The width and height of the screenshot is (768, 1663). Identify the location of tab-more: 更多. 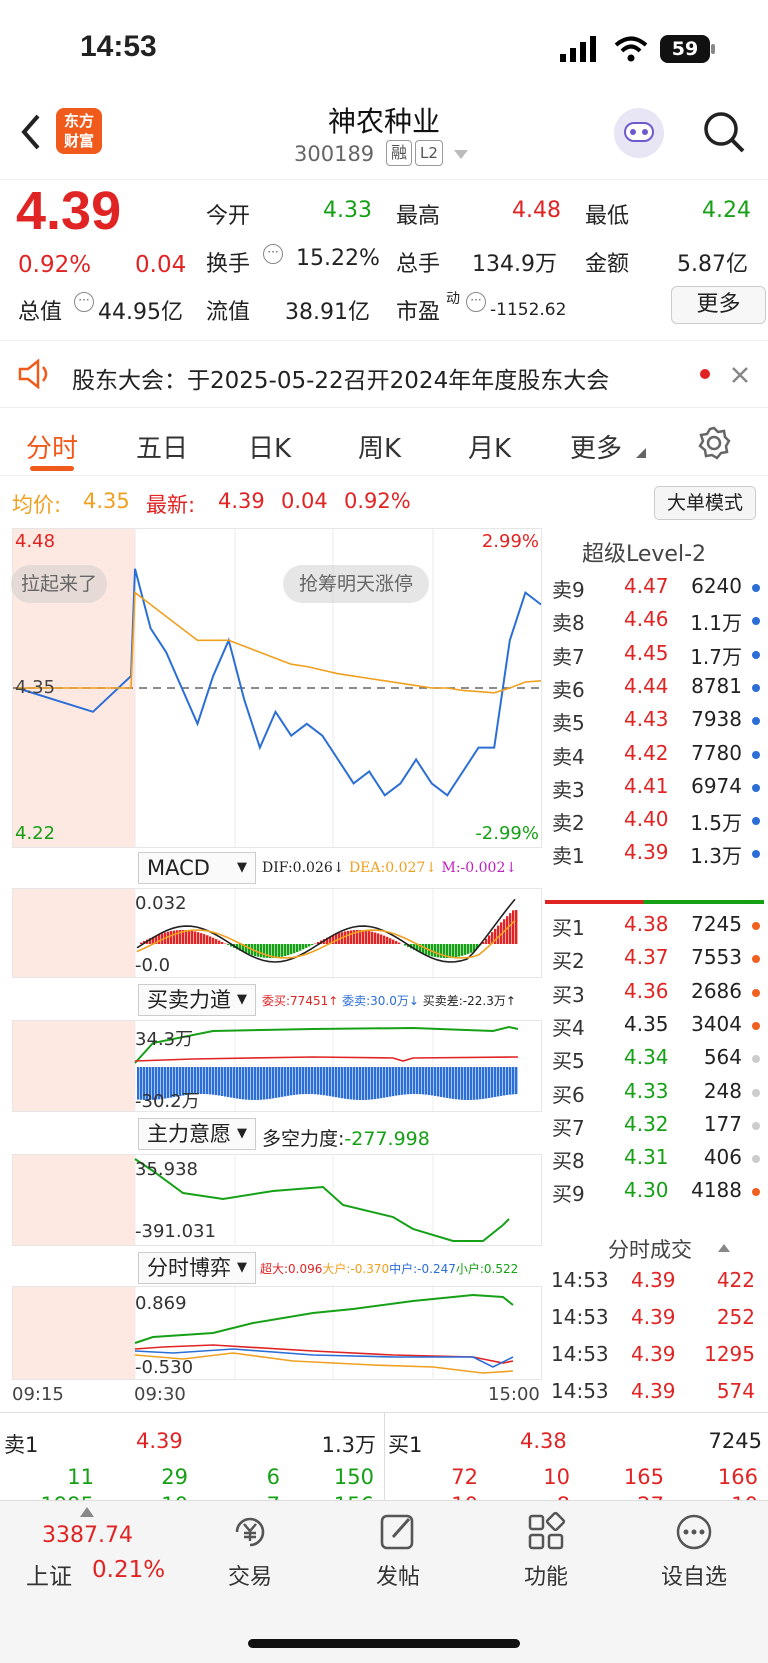
(596, 446).